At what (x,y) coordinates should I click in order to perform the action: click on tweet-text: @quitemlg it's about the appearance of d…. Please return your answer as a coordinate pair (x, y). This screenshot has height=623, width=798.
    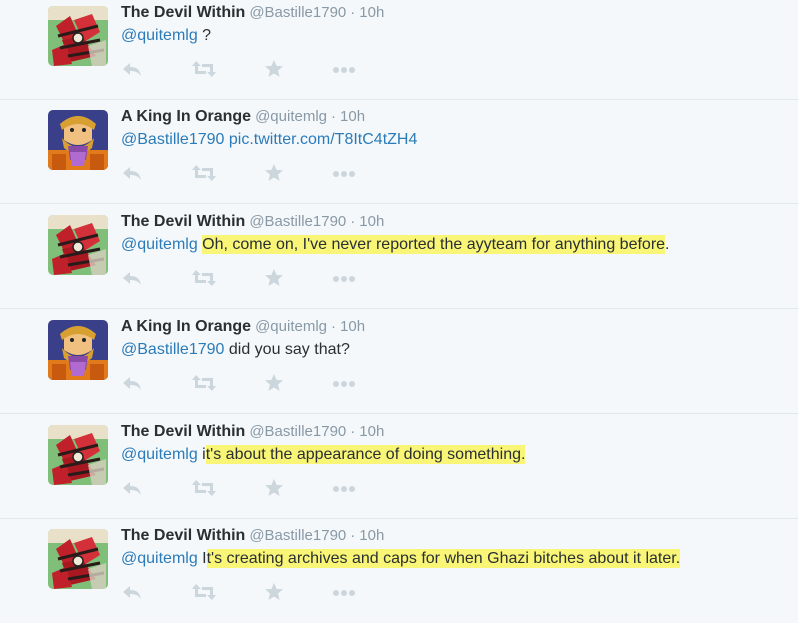
    Looking at the image, I should click on (323, 454).